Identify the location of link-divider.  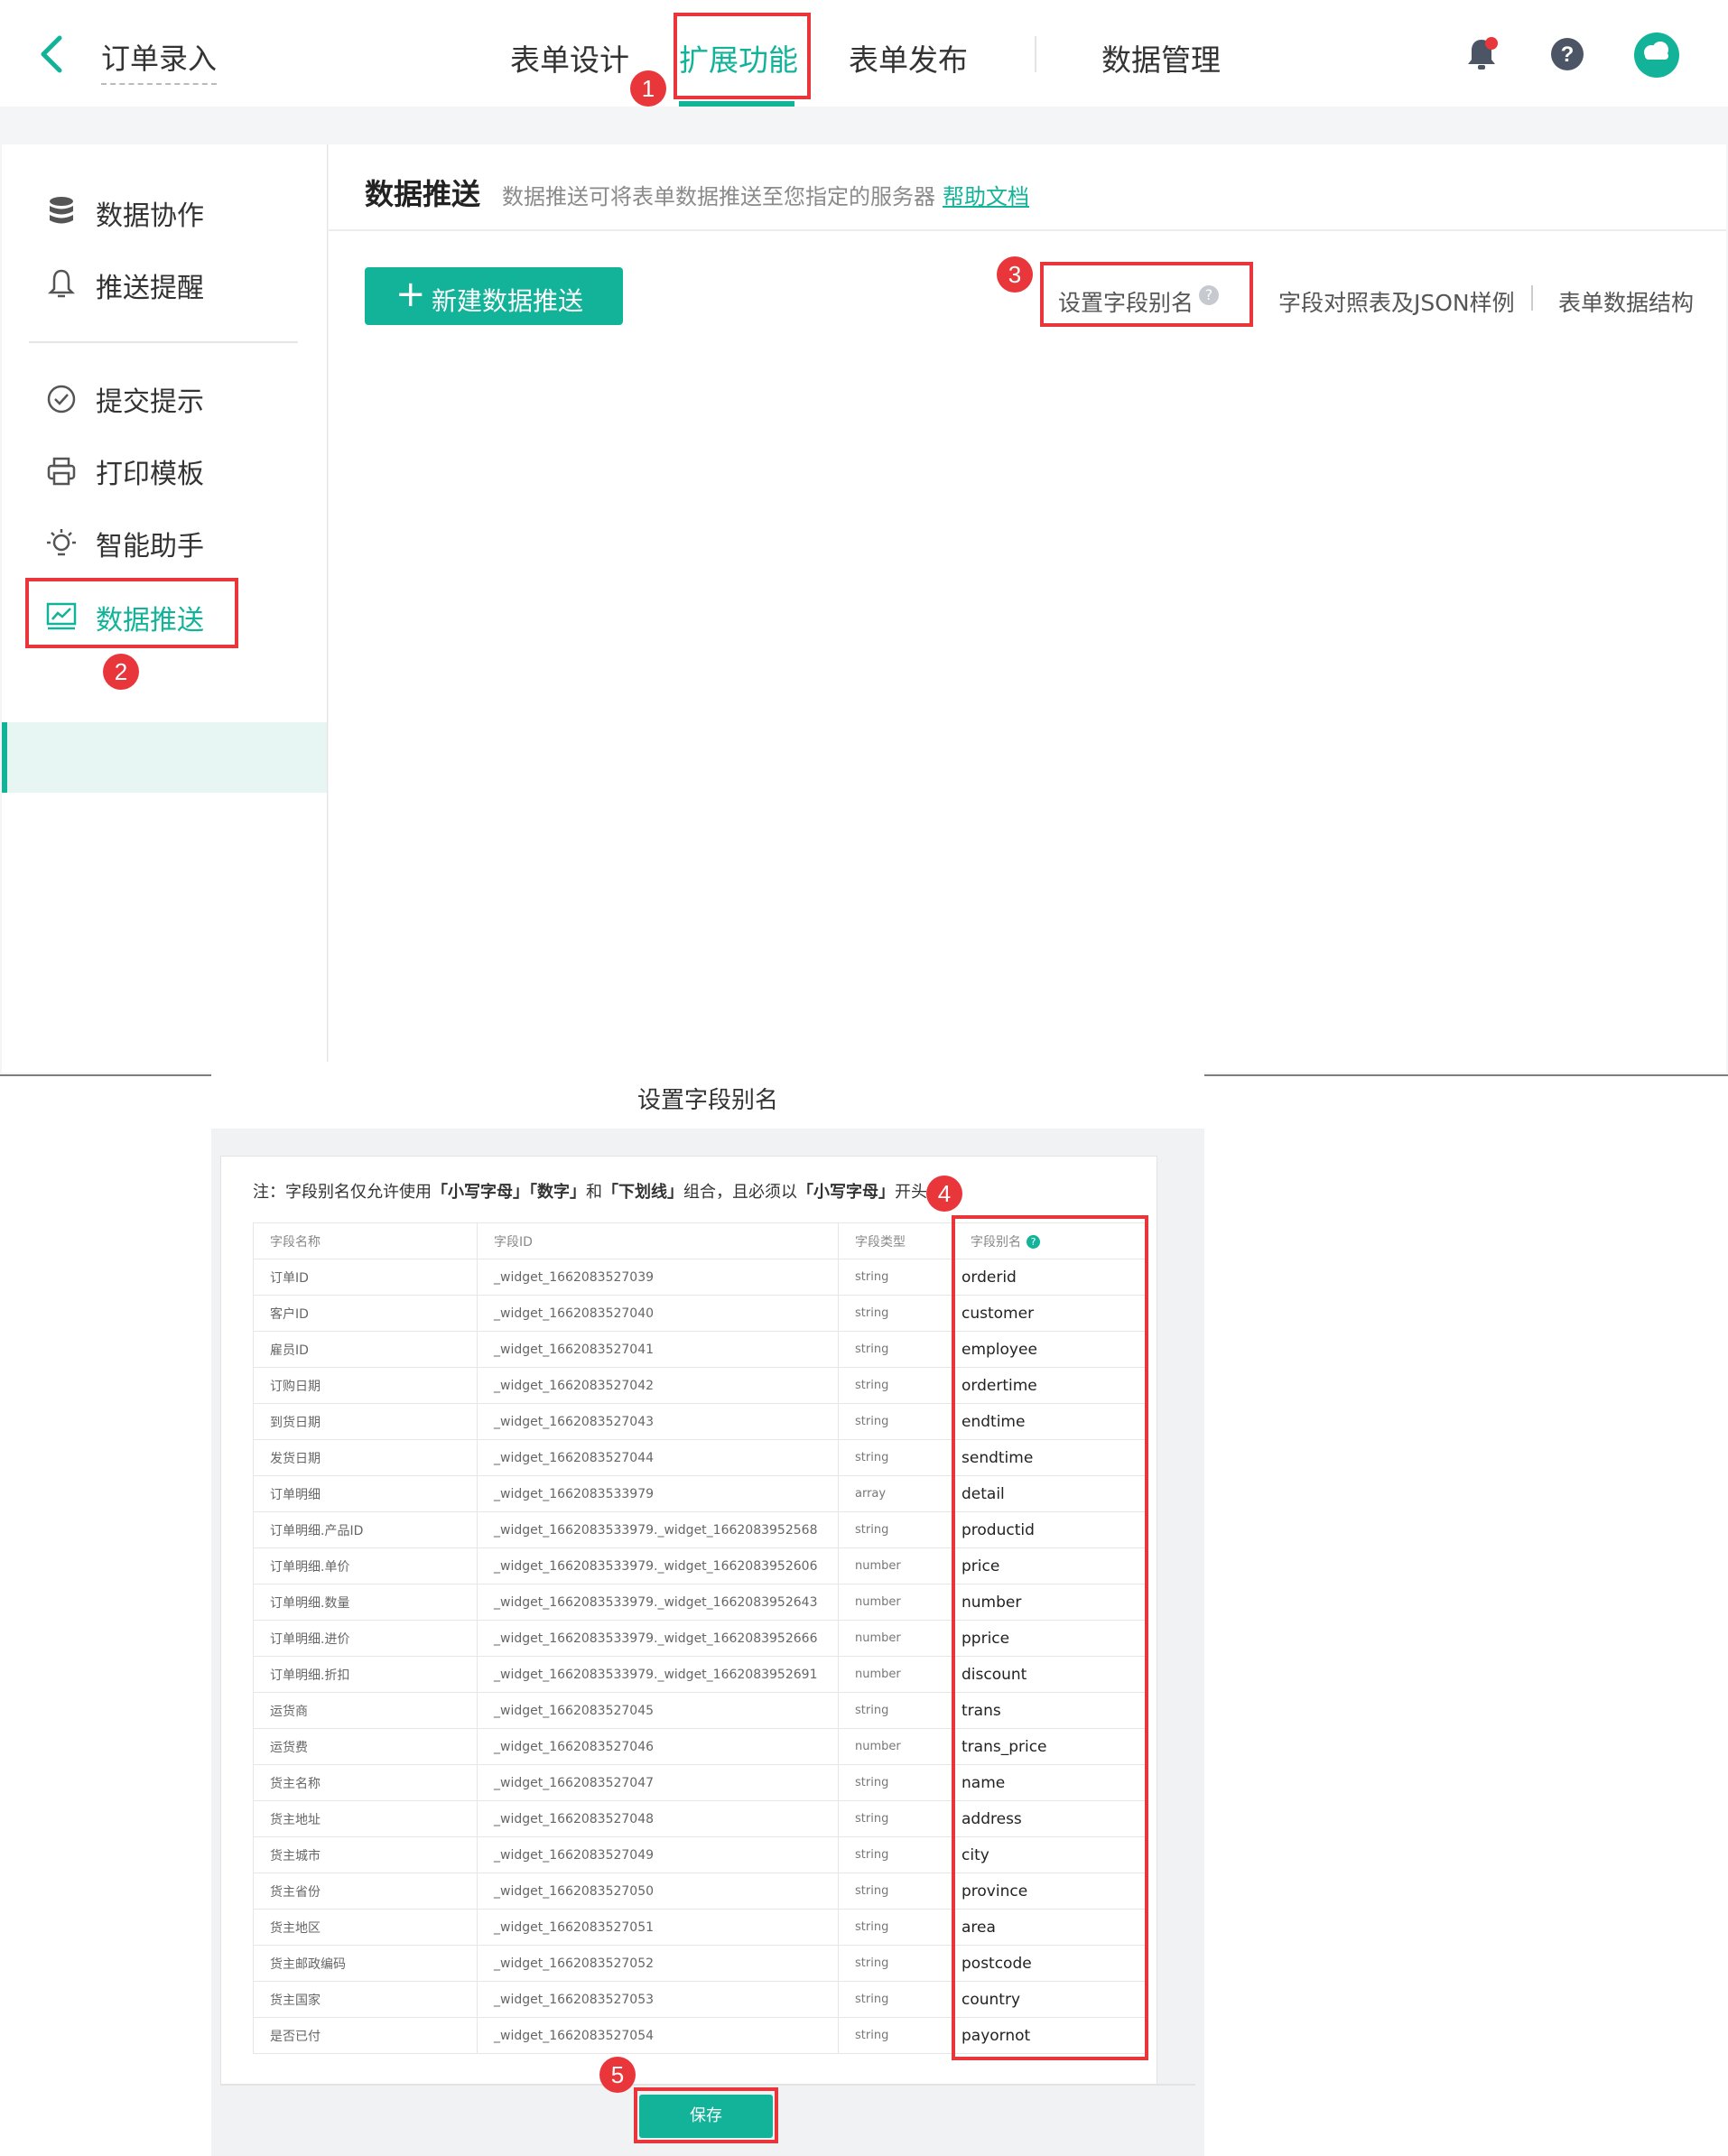
(1532, 298).